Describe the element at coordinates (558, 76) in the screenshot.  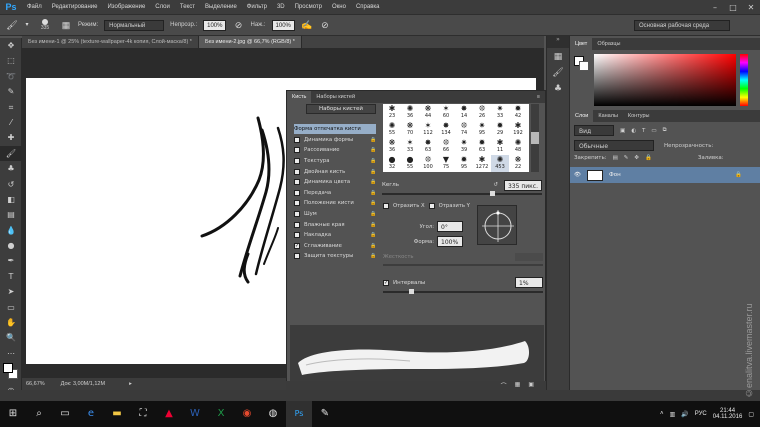
I see `brush-panel-icon: 🖌` at that location.